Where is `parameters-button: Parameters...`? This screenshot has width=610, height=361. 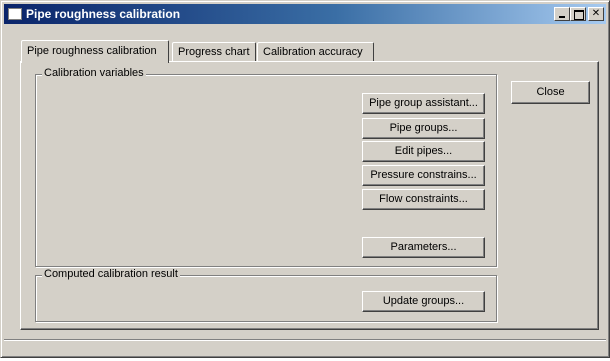 parameters-button: Parameters... is located at coordinates (423, 247).